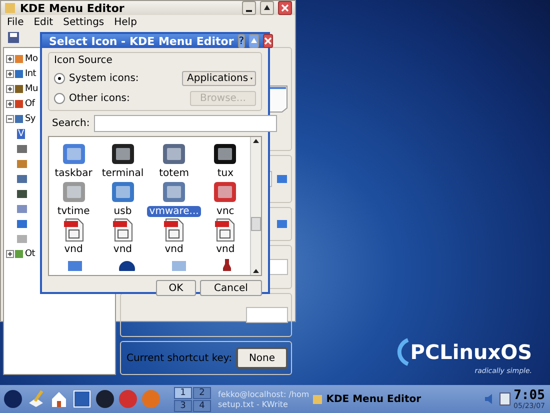 The width and height of the screenshot is (550, 413). What do you see at coordinates (125, 22) in the screenshot?
I see `menu-item: Help` at bounding box center [125, 22].